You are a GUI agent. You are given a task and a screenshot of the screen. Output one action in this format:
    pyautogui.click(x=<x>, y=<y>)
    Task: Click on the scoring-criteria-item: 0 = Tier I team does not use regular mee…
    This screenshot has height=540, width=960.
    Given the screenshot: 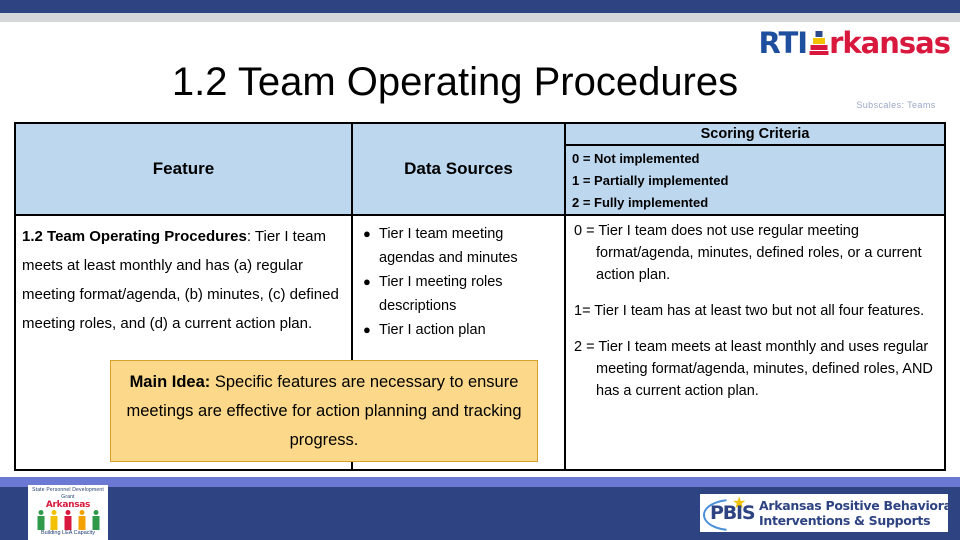 What is the action you would take?
    pyautogui.click(x=748, y=253)
    